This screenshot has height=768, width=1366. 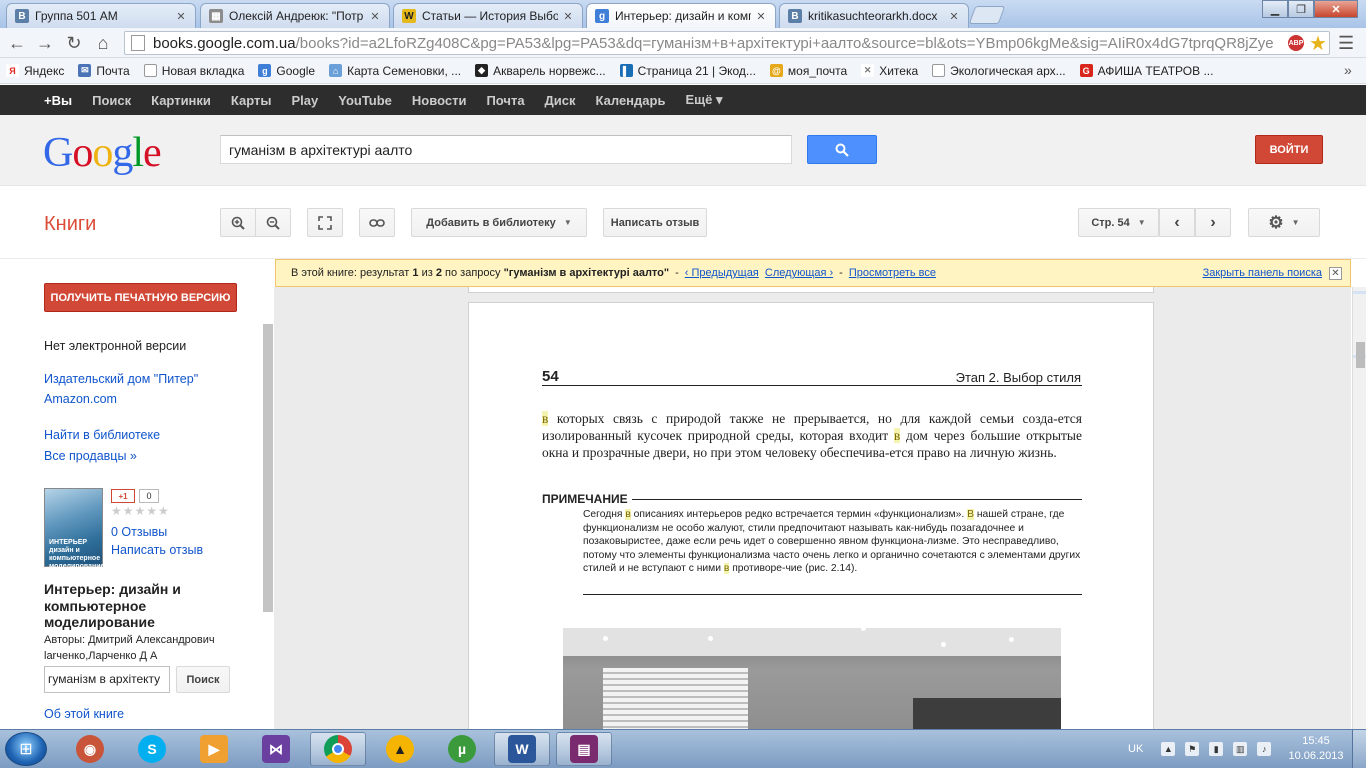 What do you see at coordinates (488, 15) in the screenshot?
I see `browser-tab: W Статьи — История Выбор ✕` at bounding box center [488, 15].